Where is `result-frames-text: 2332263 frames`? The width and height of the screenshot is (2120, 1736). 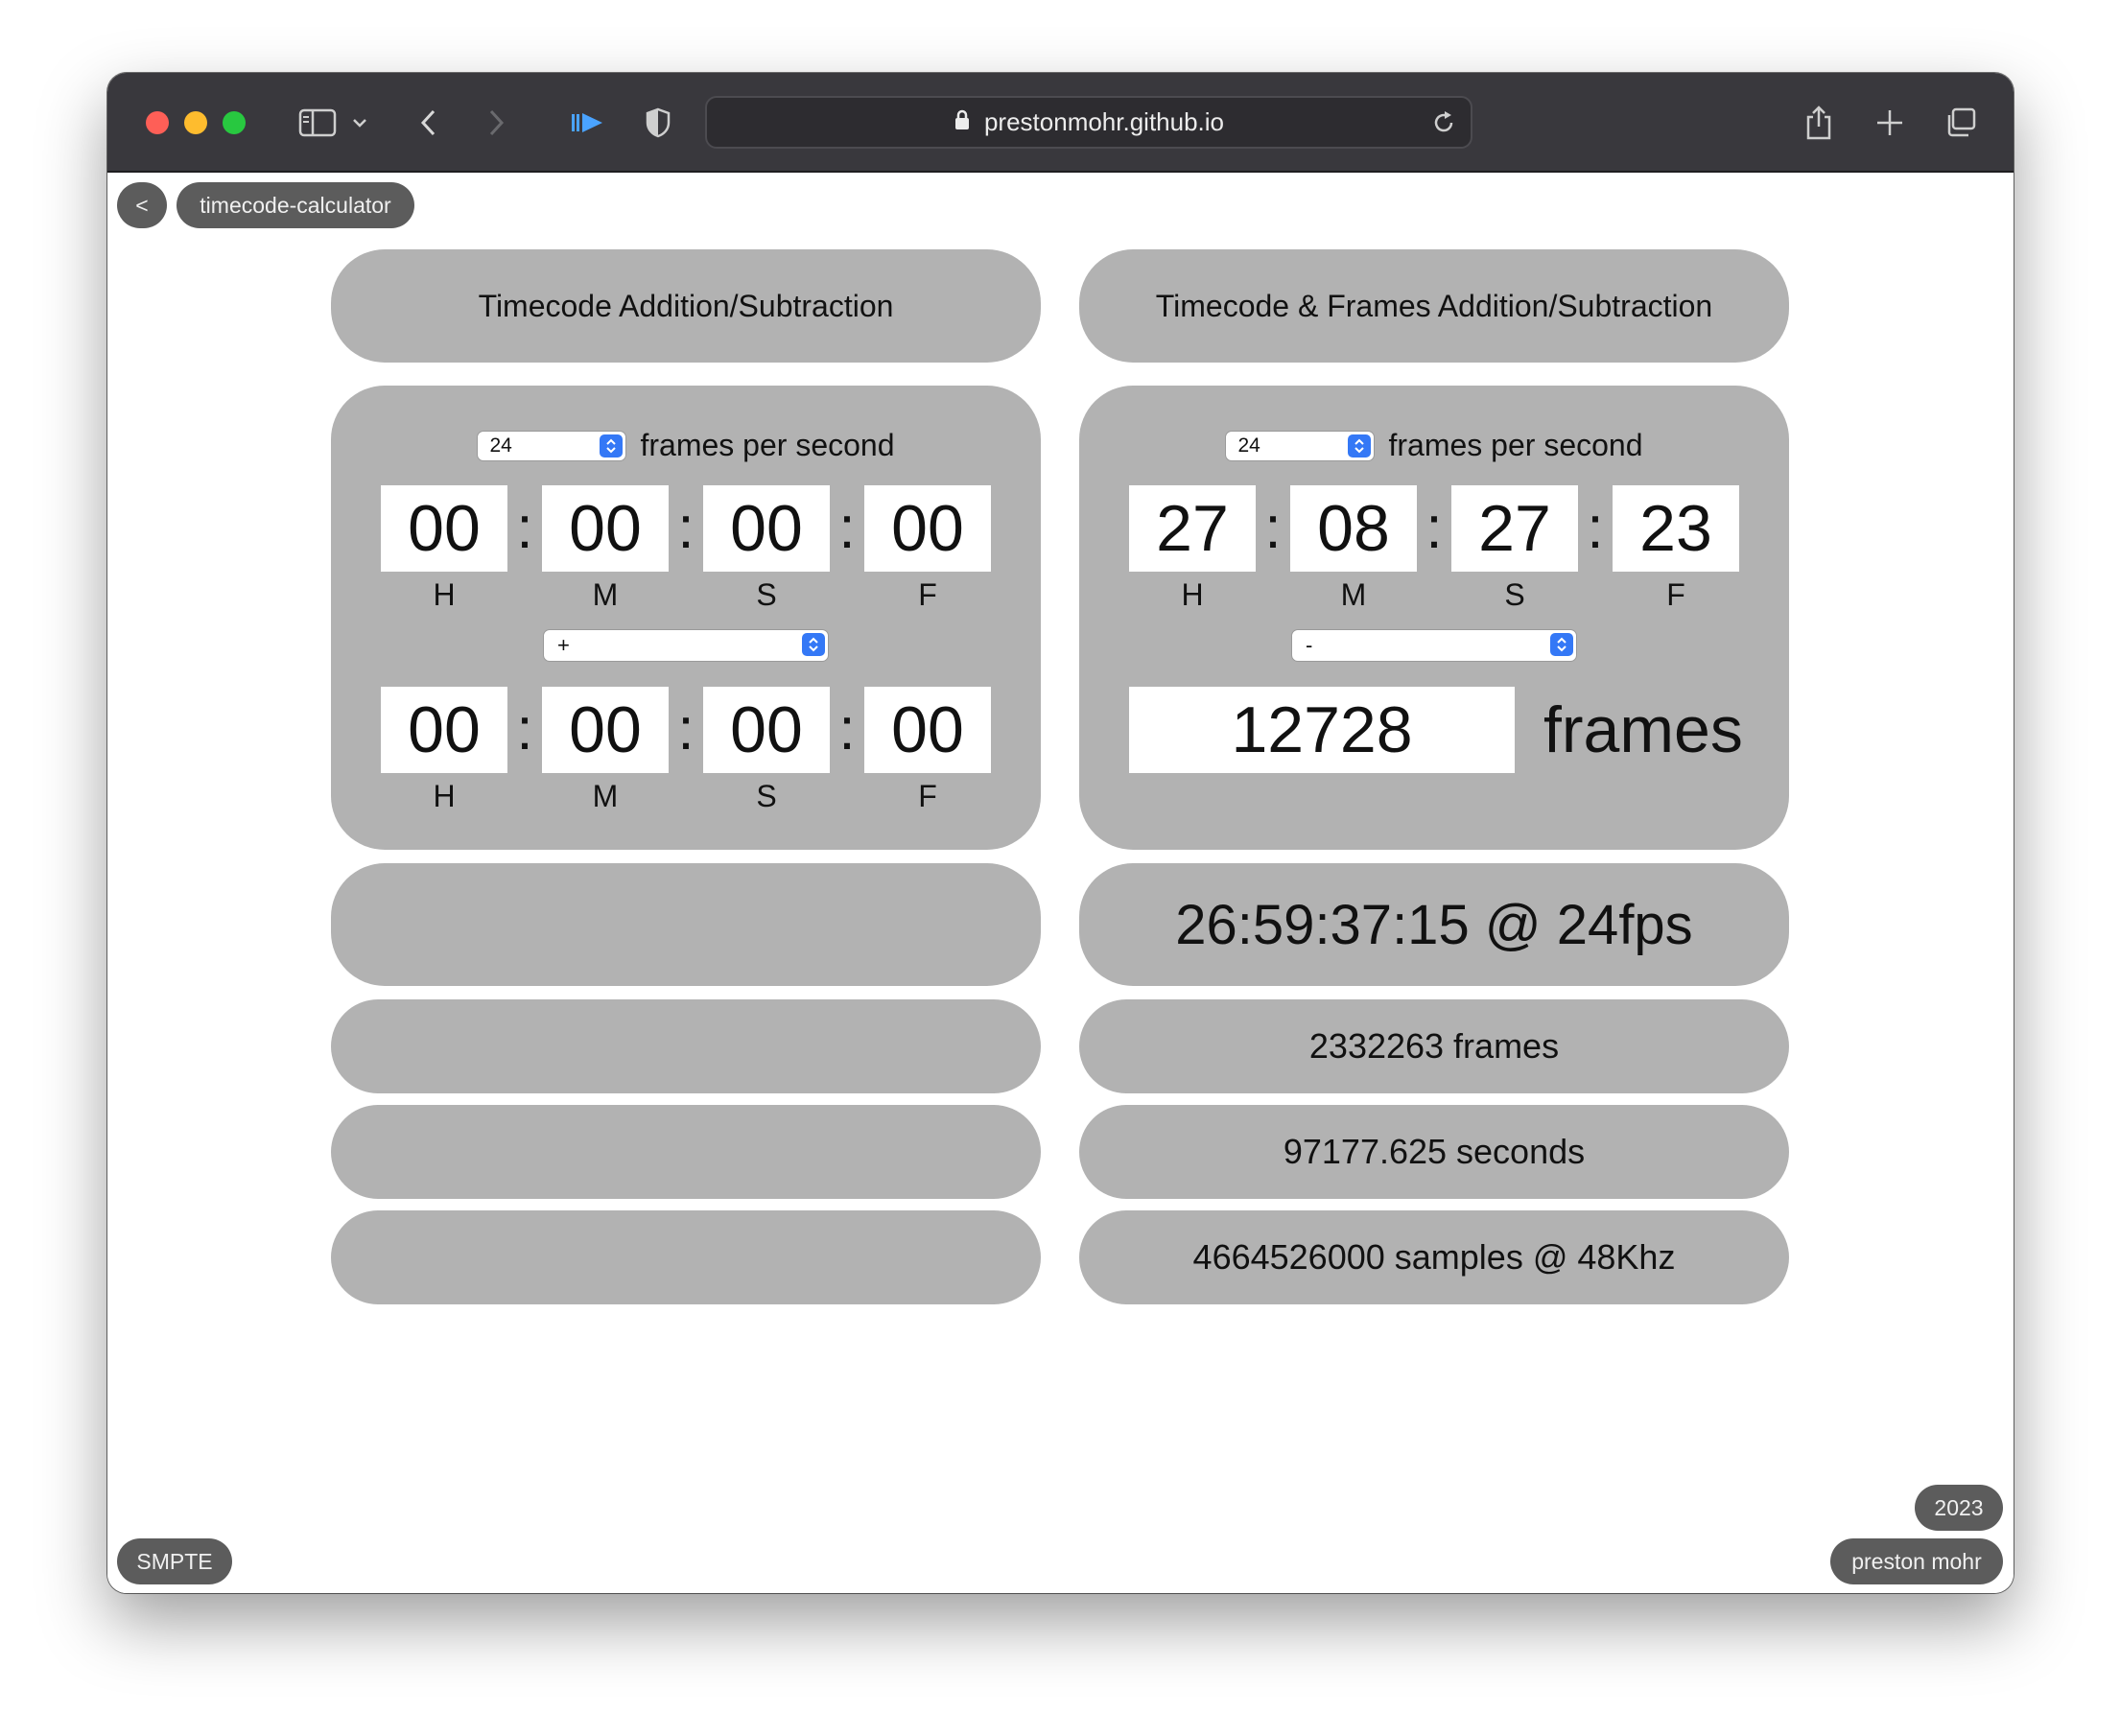 result-frames-text: 2332263 frames is located at coordinates (1434, 1046).